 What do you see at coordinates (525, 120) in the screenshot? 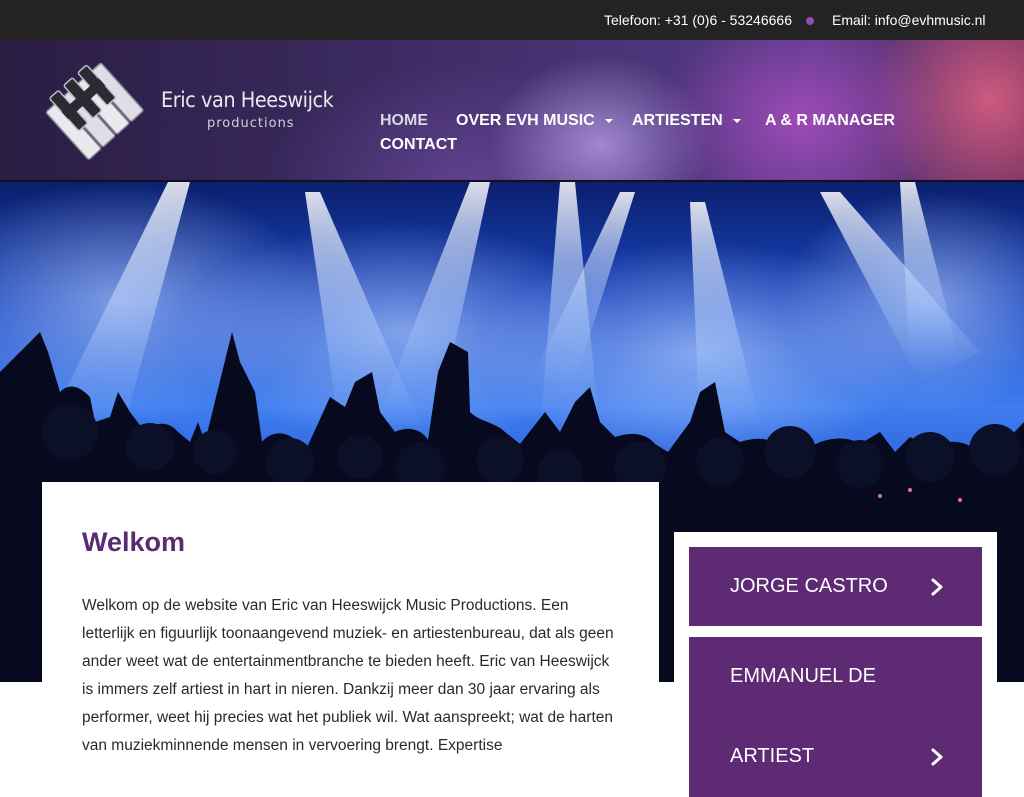
I see `nav-item-label: OVER EVH MUSIC` at bounding box center [525, 120].